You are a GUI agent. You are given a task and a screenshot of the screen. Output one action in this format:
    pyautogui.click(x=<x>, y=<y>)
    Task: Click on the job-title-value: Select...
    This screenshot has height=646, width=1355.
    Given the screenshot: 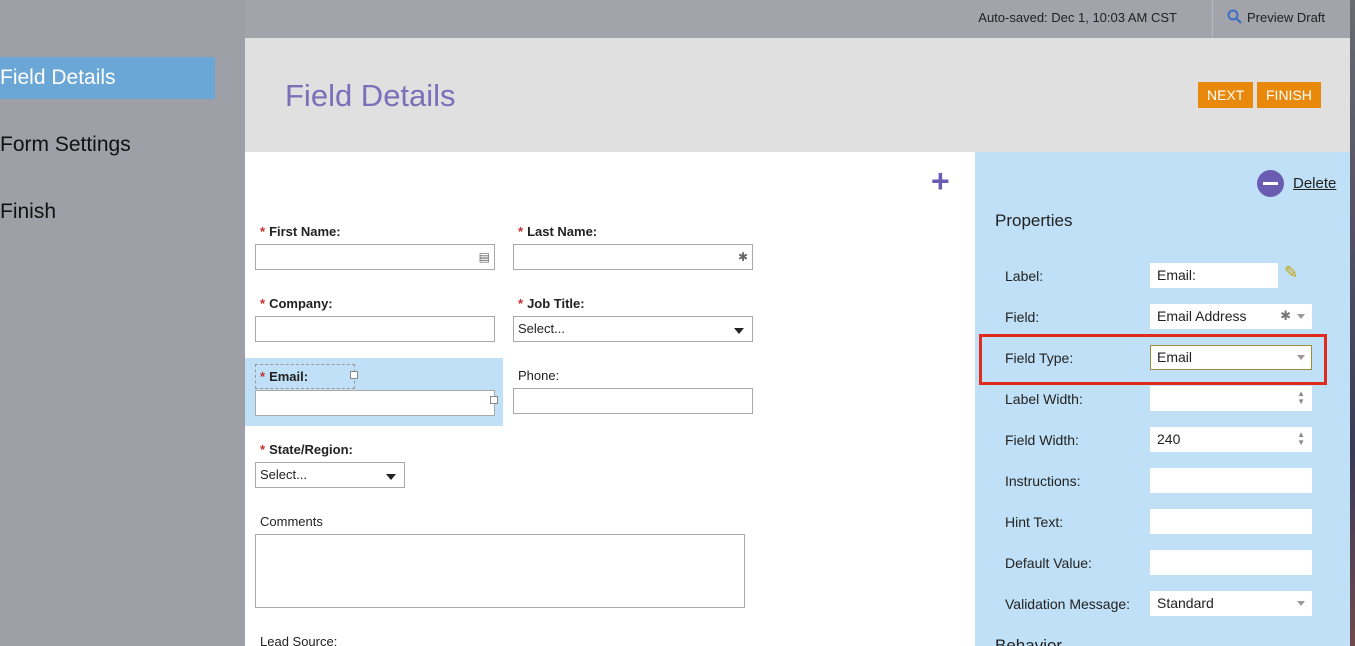 What is the action you would take?
    pyautogui.click(x=541, y=328)
    